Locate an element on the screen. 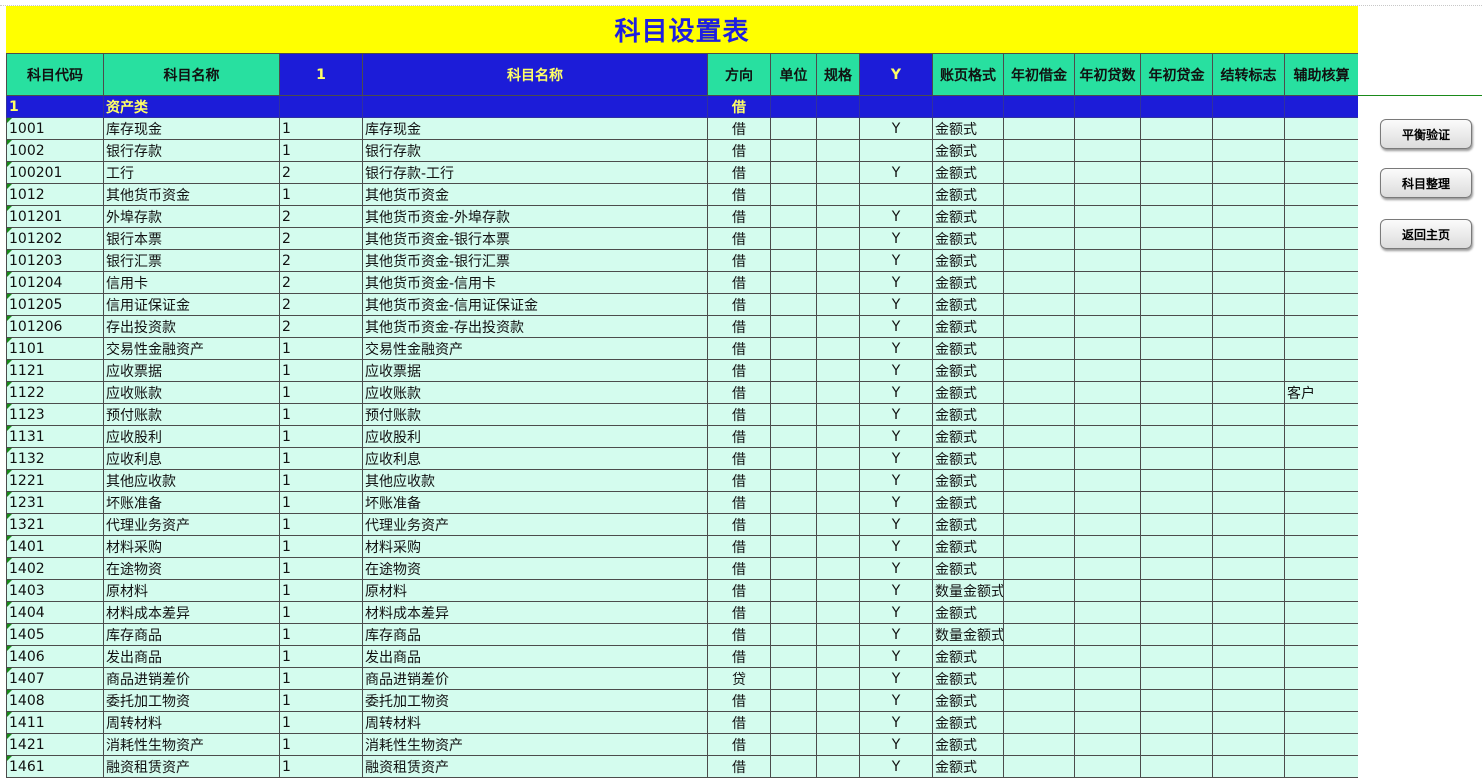  account-code-cell: 1403 is located at coordinates (55, 590).